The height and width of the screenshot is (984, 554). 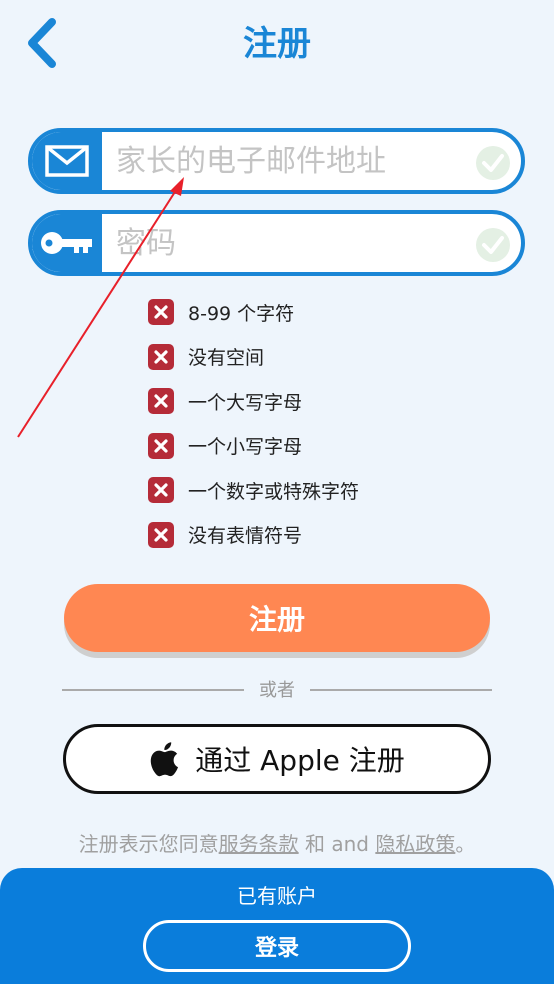 What do you see at coordinates (165, 759) in the screenshot?
I see `apple-logo-icon` at bounding box center [165, 759].